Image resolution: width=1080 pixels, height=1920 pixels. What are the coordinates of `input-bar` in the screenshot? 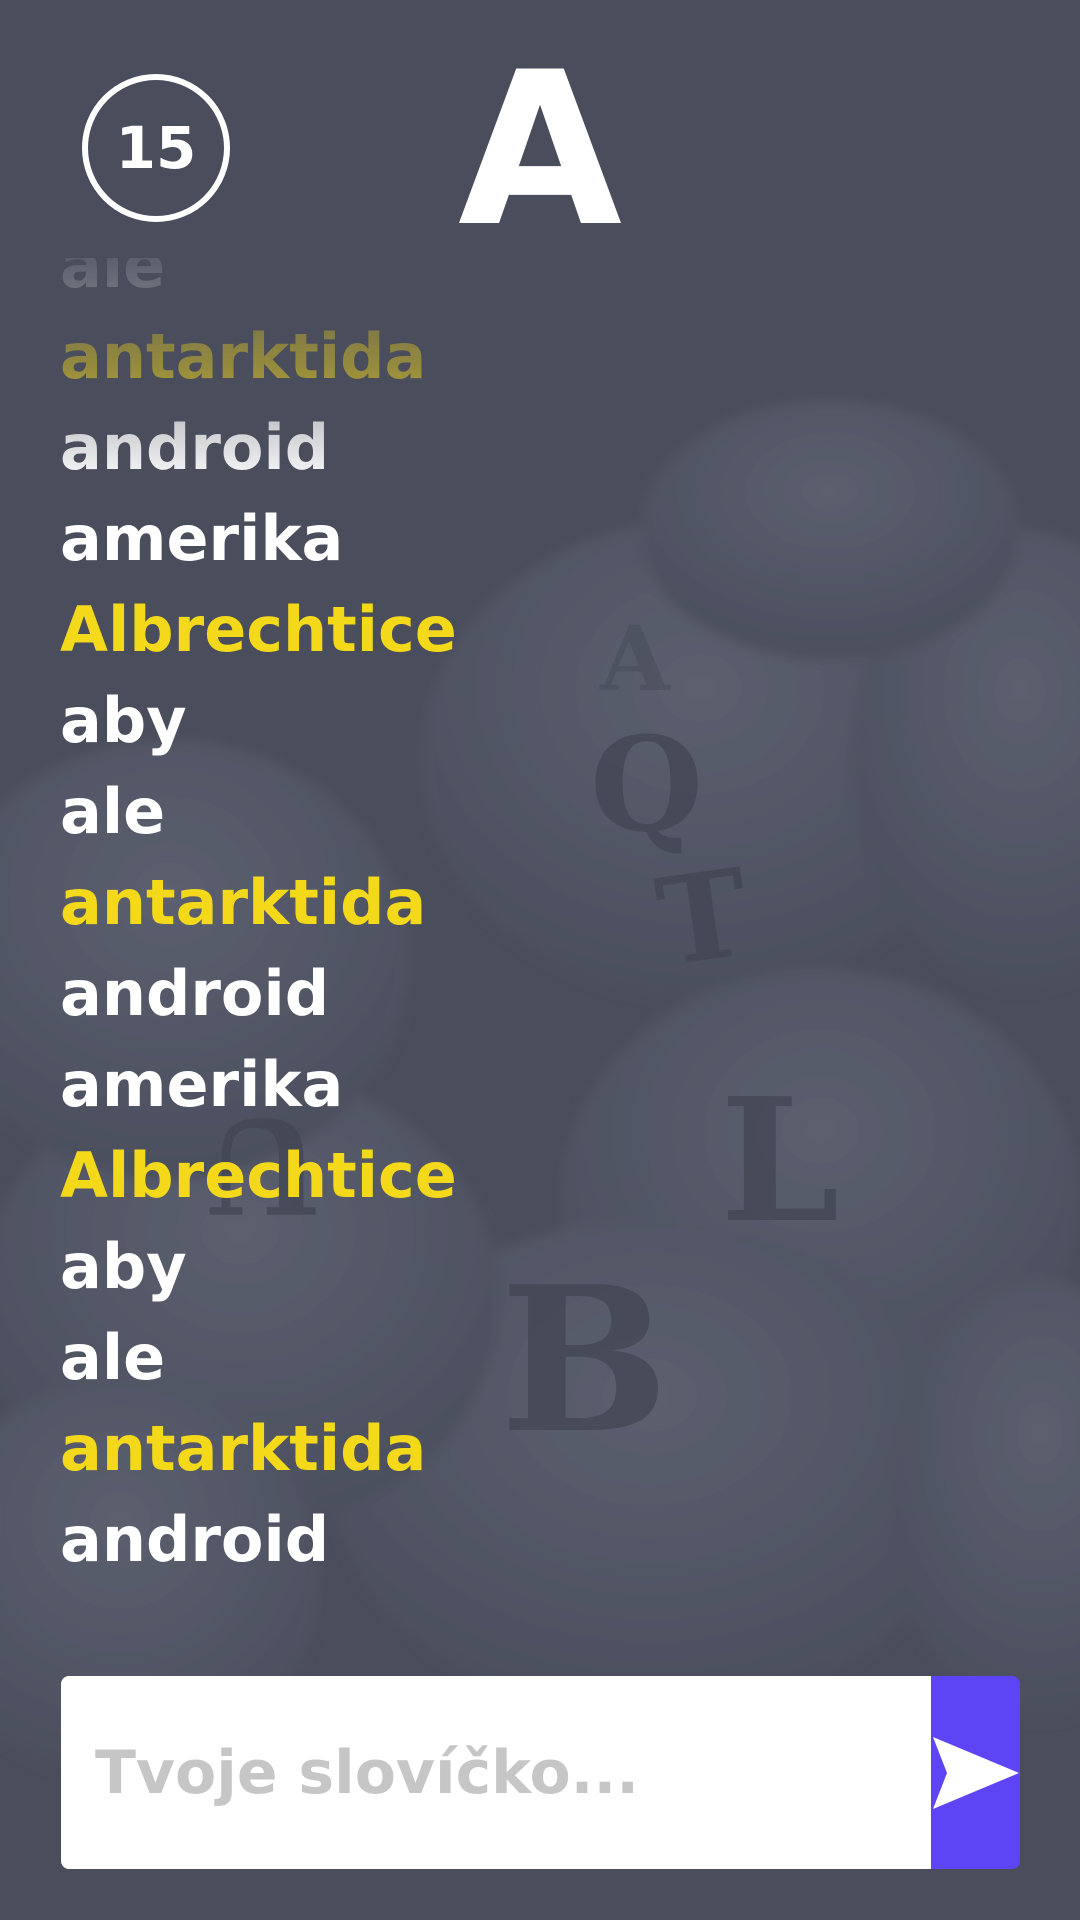 It's located at (540, 1772).